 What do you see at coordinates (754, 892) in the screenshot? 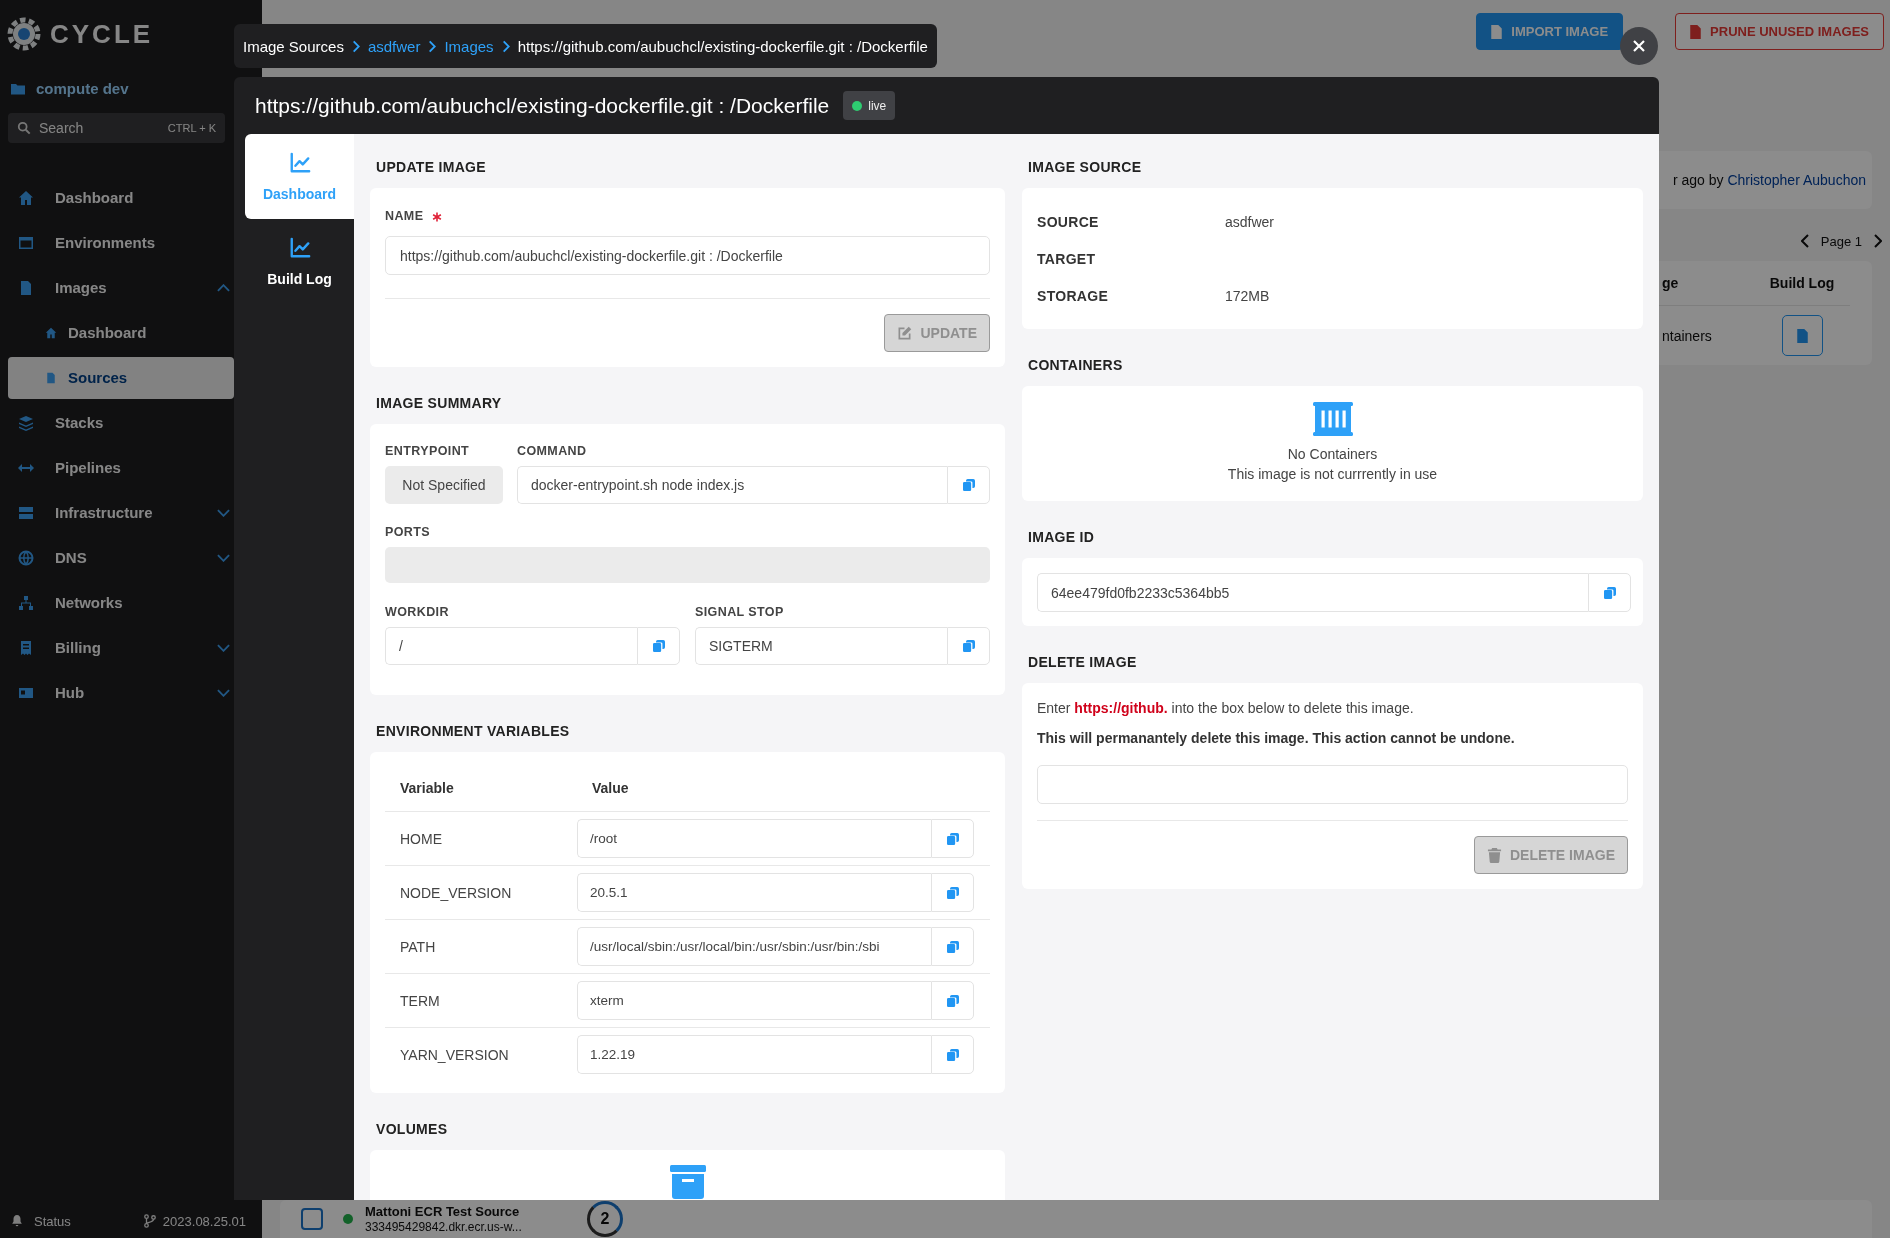
I see `value-field: 20.5.1` at bounding box center [754, 892].